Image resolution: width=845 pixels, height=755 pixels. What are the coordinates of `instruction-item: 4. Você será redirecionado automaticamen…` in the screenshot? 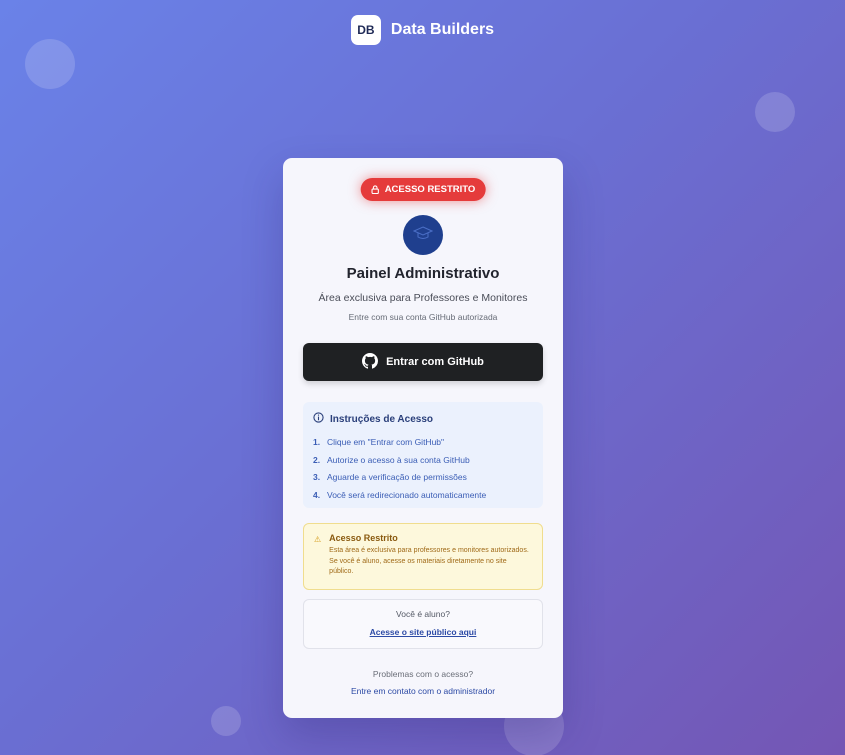 It's located at (423, 496).